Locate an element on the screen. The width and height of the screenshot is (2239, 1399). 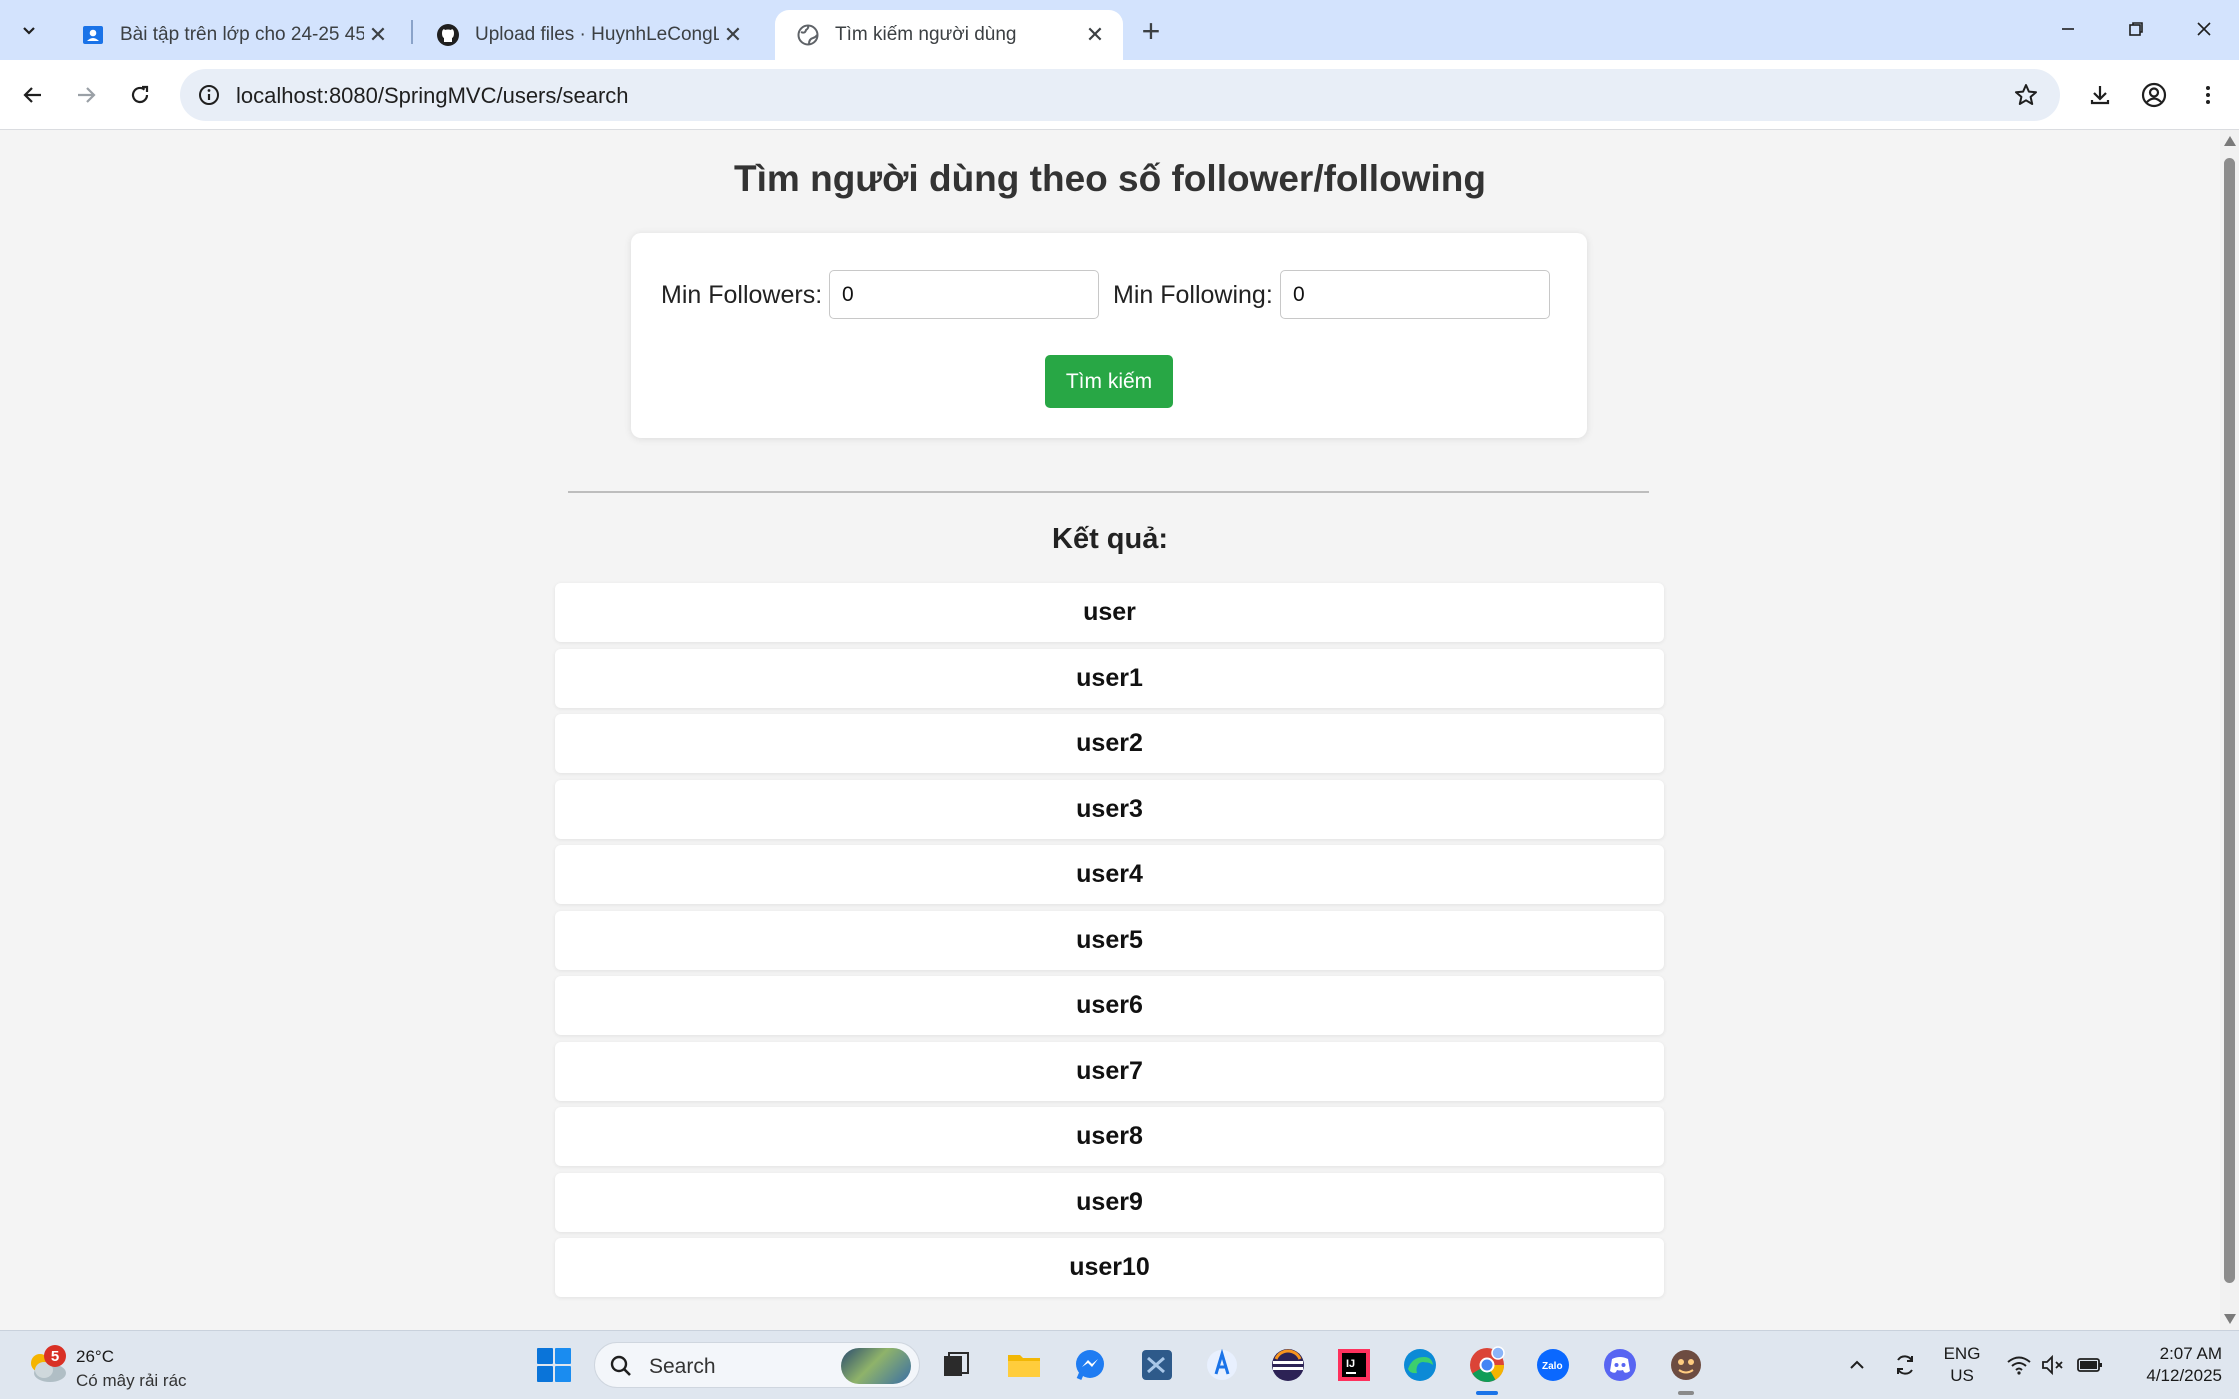
search-icon is located at coordinates (620, 1365).